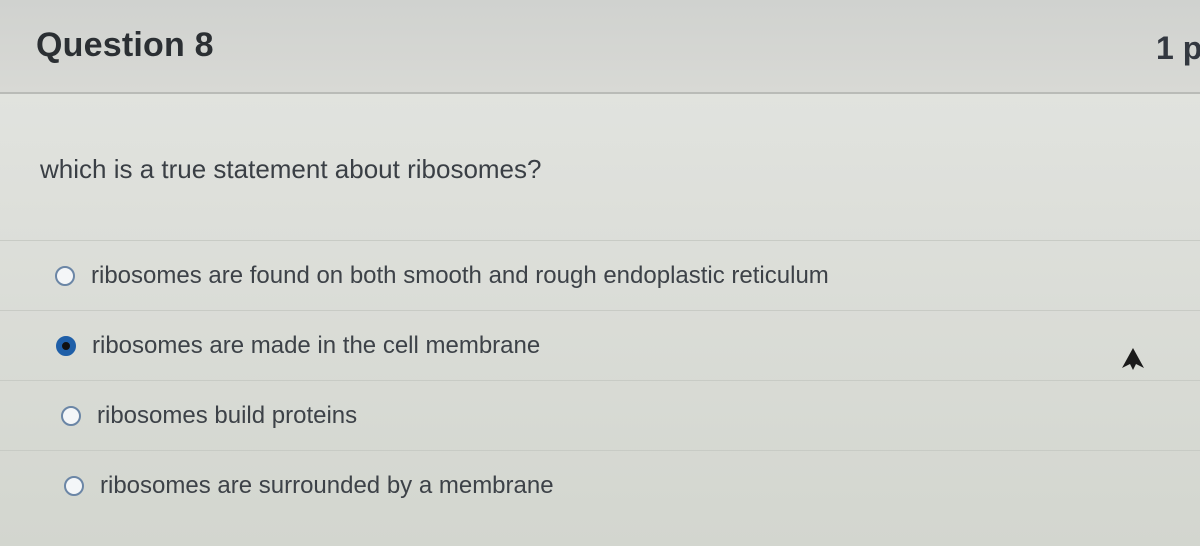 This screenshot has height=546, width=1200. Describe the element at coordinates (125, 45) in the screenshot. I see `question-title: Question 8` at that location.